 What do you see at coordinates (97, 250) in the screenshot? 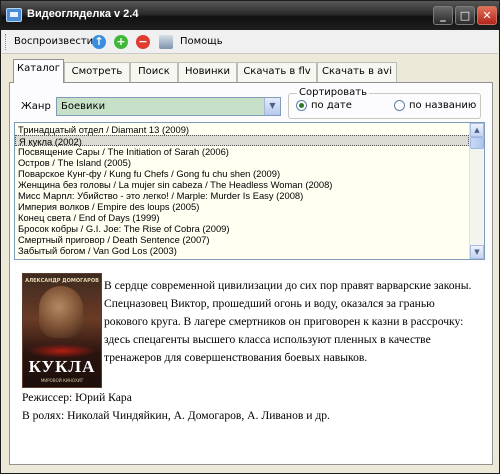
I see `list-item: Забытый богом / Van God Los (2003)` at bounding box center [97, 250].